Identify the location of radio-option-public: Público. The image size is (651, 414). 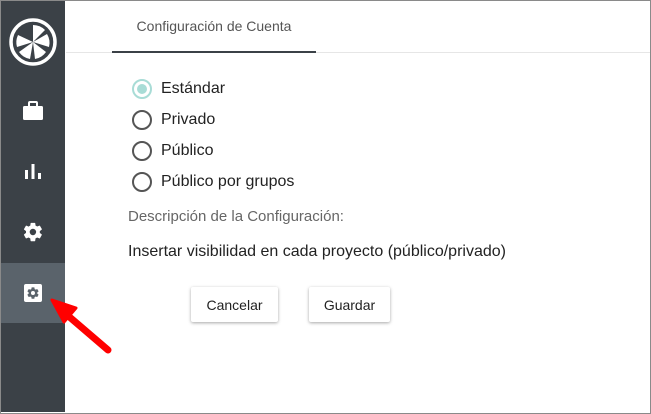
(213, 150).